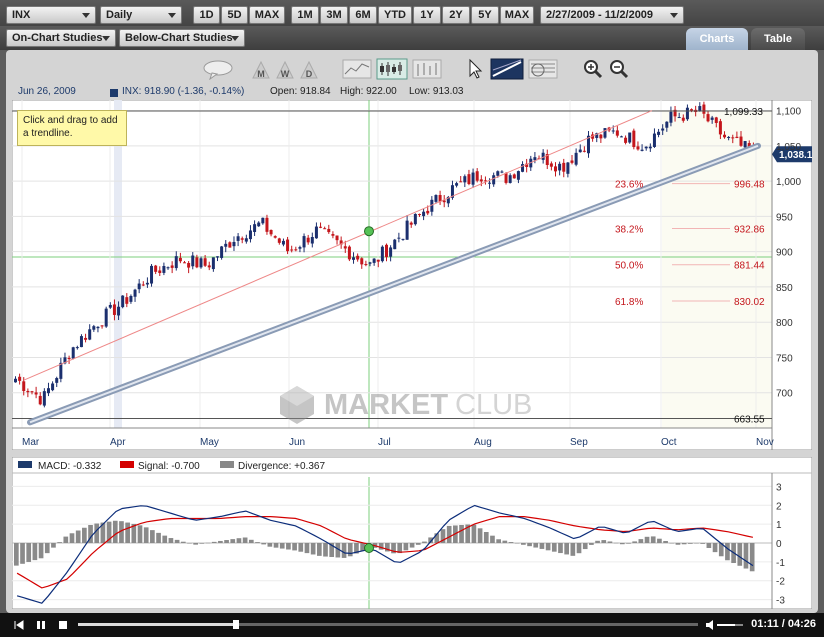 The height and width of the screenshot is (637, 824). Describe the element at coordinates (427, 69) in the screenshot. I see `bar-chart-icon` at that location.